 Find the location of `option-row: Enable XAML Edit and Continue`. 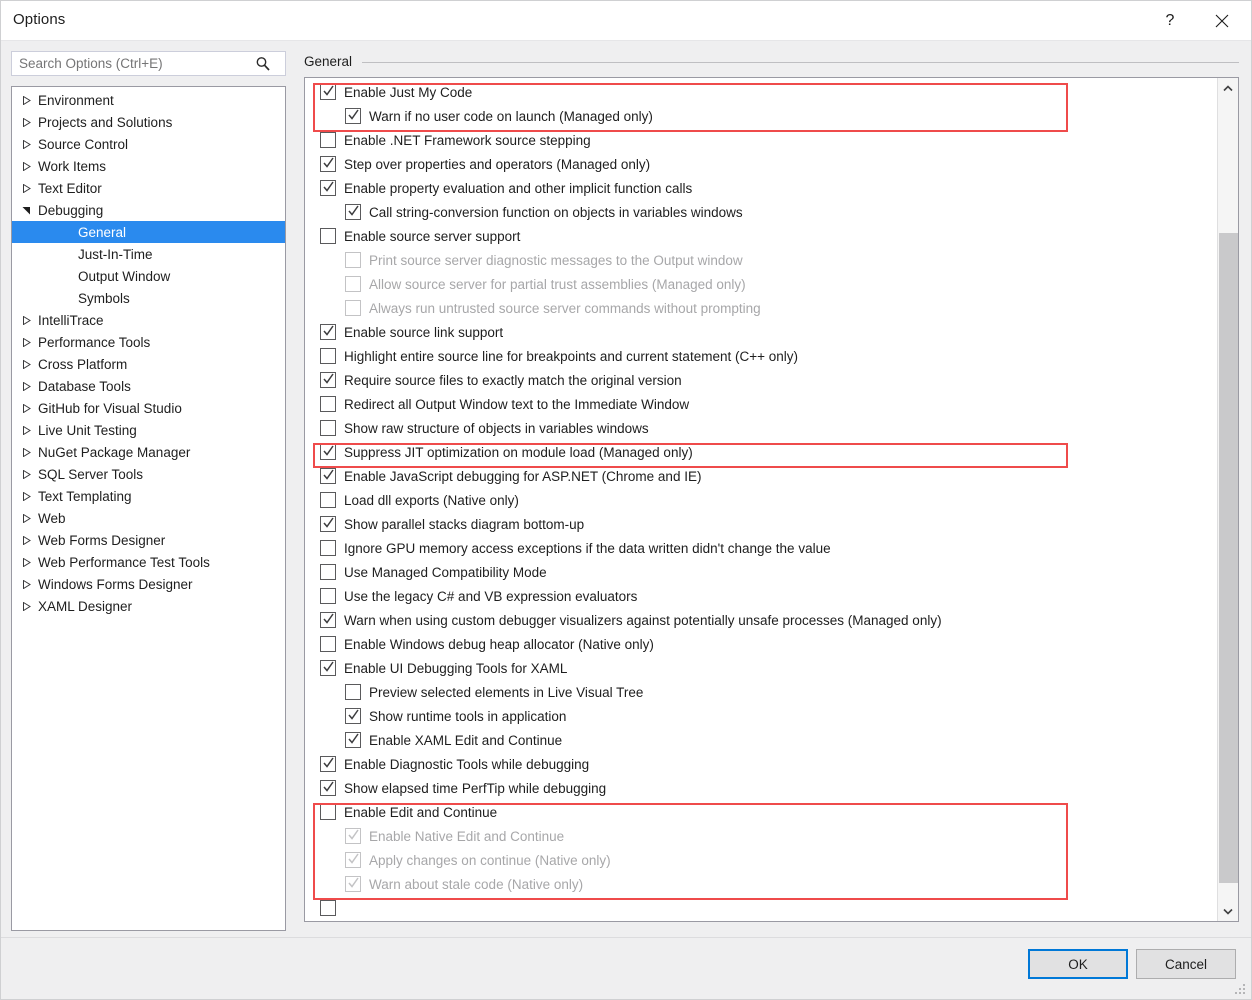

option-row: Enable XAML Edit and Continue is located at coordinates (761, 740).